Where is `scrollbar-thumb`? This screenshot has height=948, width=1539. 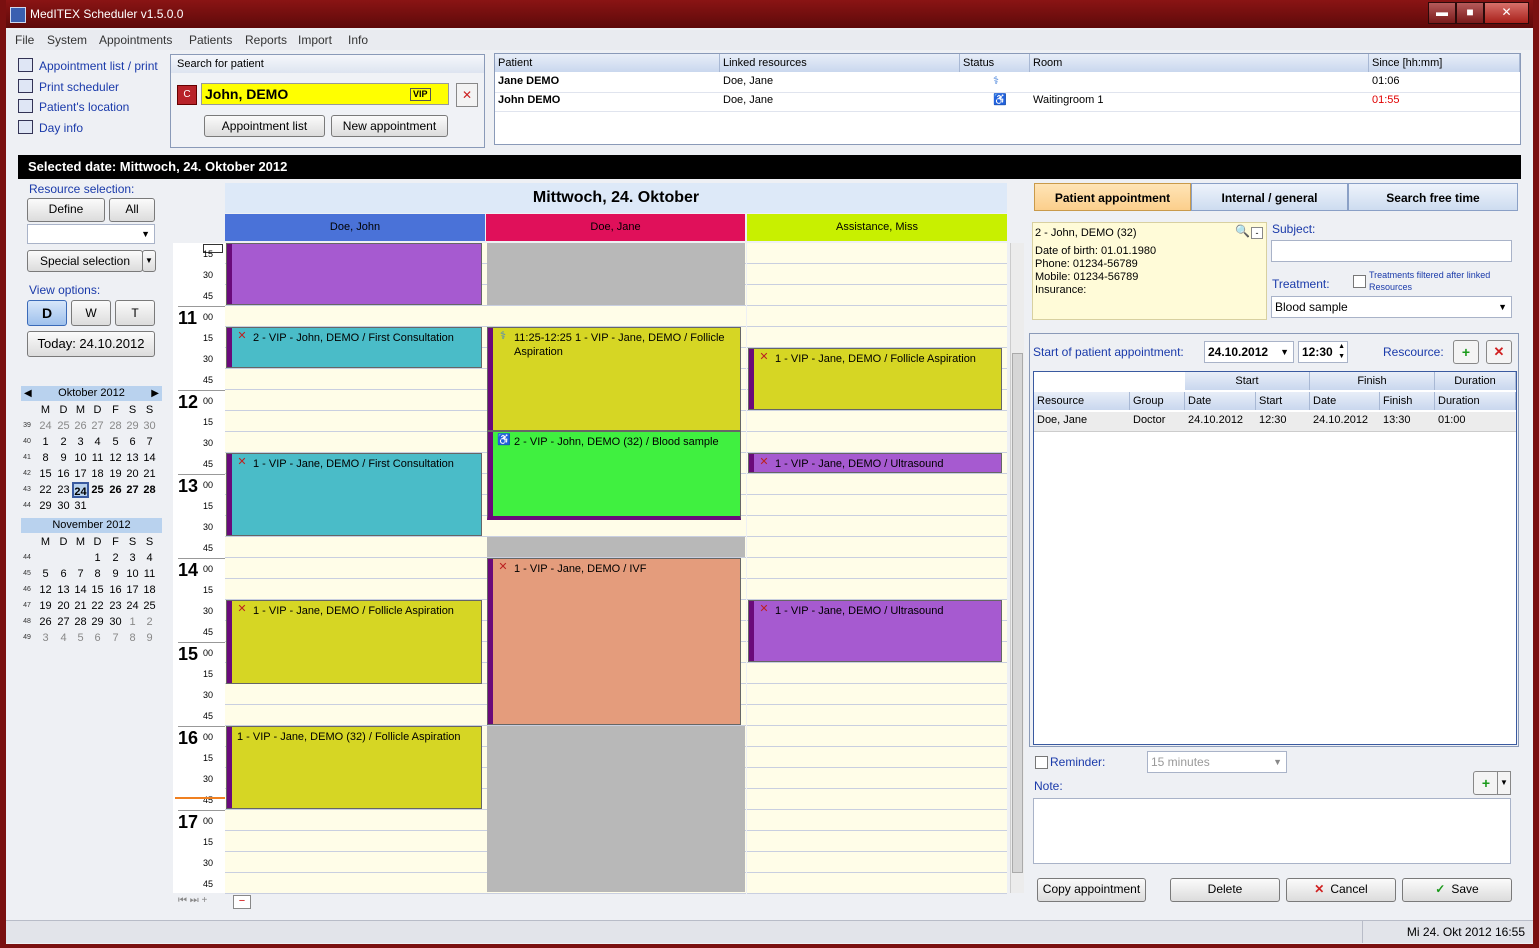
scrollbar-thumb is located at coordinates (1017, 613).